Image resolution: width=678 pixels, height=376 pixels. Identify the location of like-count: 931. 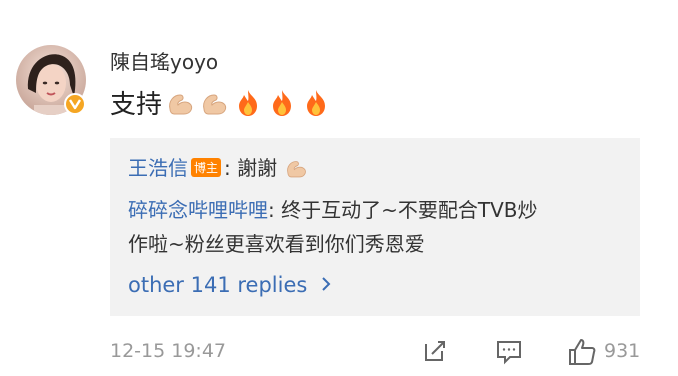
(622, 351).